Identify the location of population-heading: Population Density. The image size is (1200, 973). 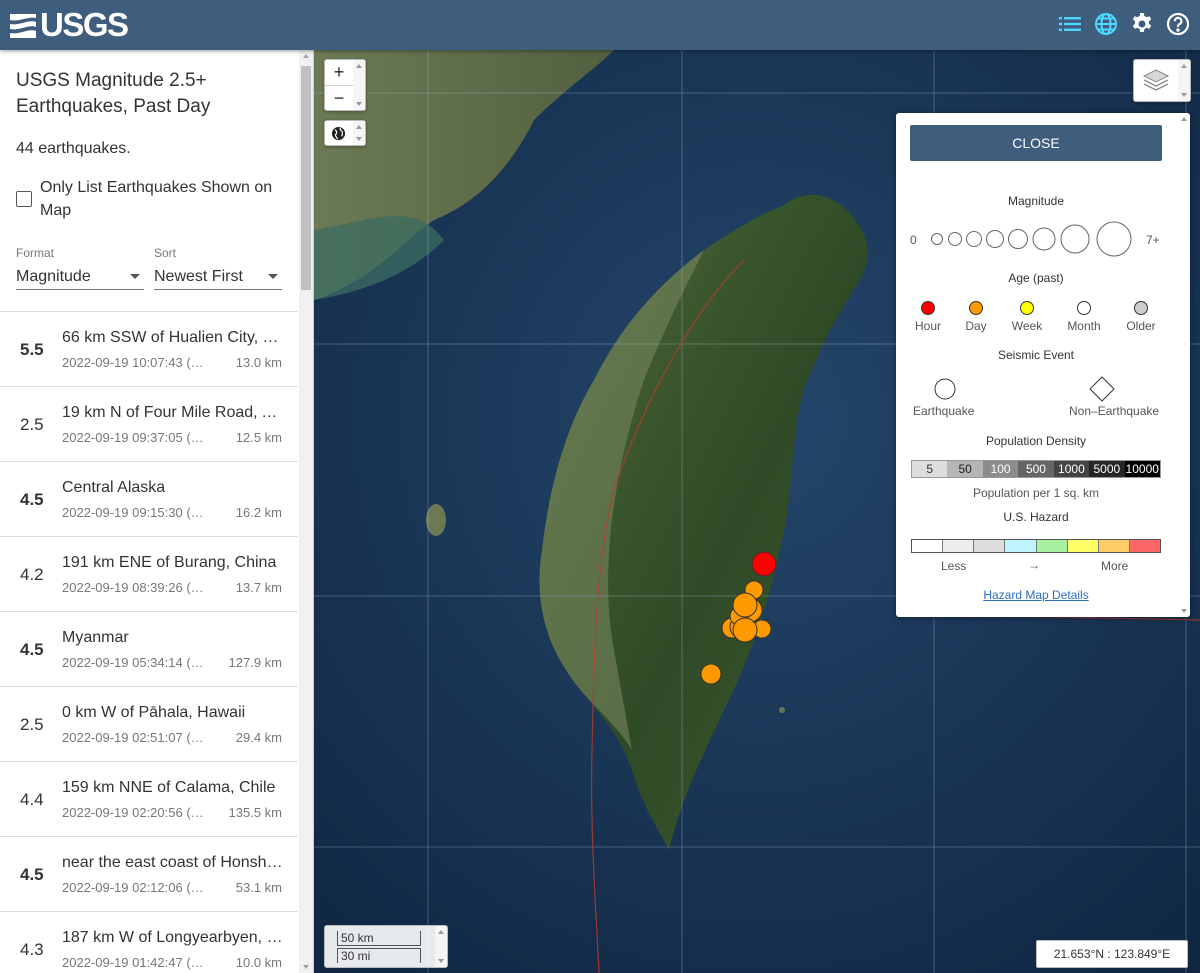
(1036, 441).